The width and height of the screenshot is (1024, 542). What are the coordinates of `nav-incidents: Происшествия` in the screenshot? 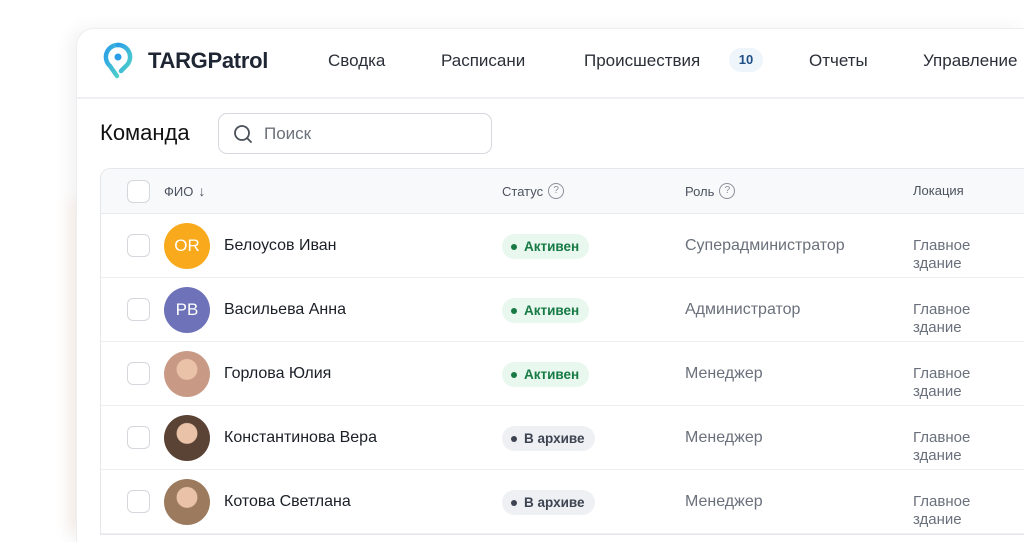 It's located at (642, 61).